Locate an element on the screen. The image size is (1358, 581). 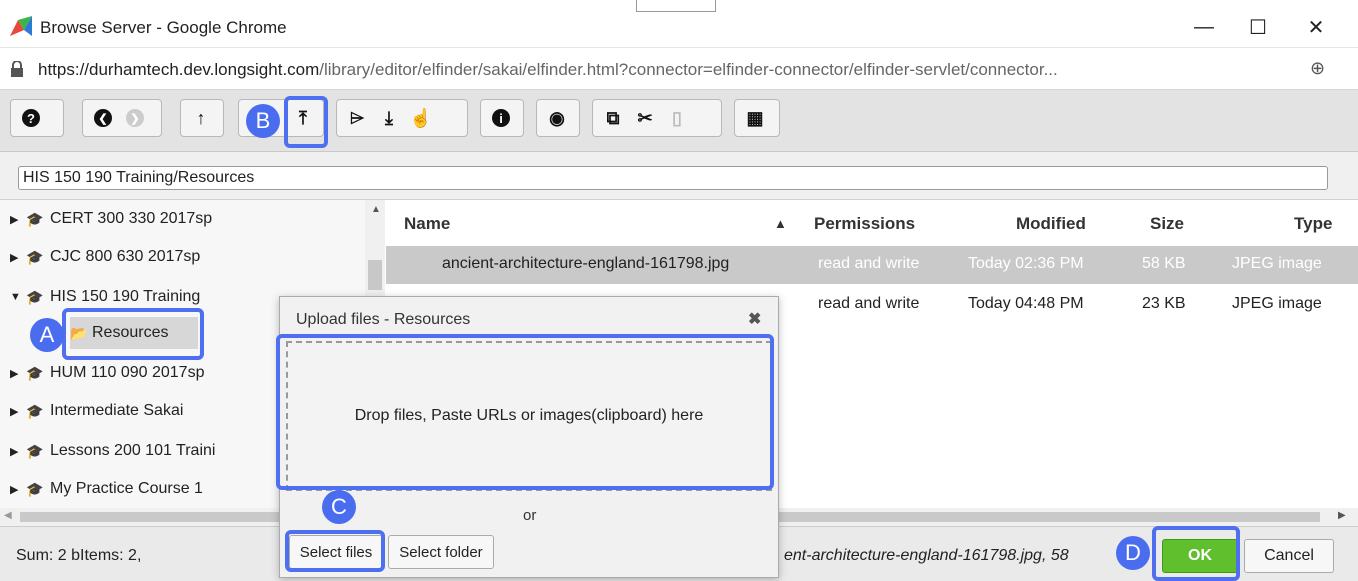
forward-icon: ❯ is located at coordinates (135, 118).